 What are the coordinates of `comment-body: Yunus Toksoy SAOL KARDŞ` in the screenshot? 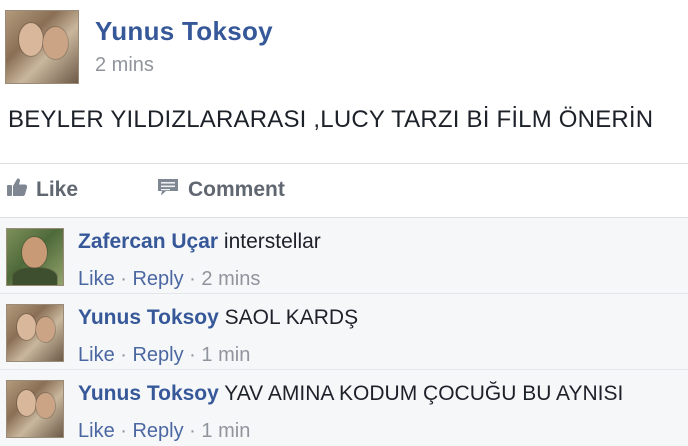 It's located at (218, 318).